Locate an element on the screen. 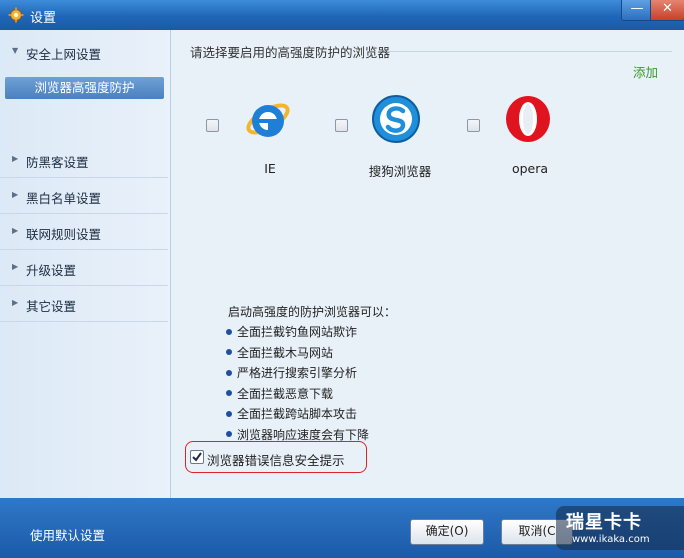  sidebar-item-safe-browsing: ▼ 安全上网设置 is located at coordinates (84, 51).